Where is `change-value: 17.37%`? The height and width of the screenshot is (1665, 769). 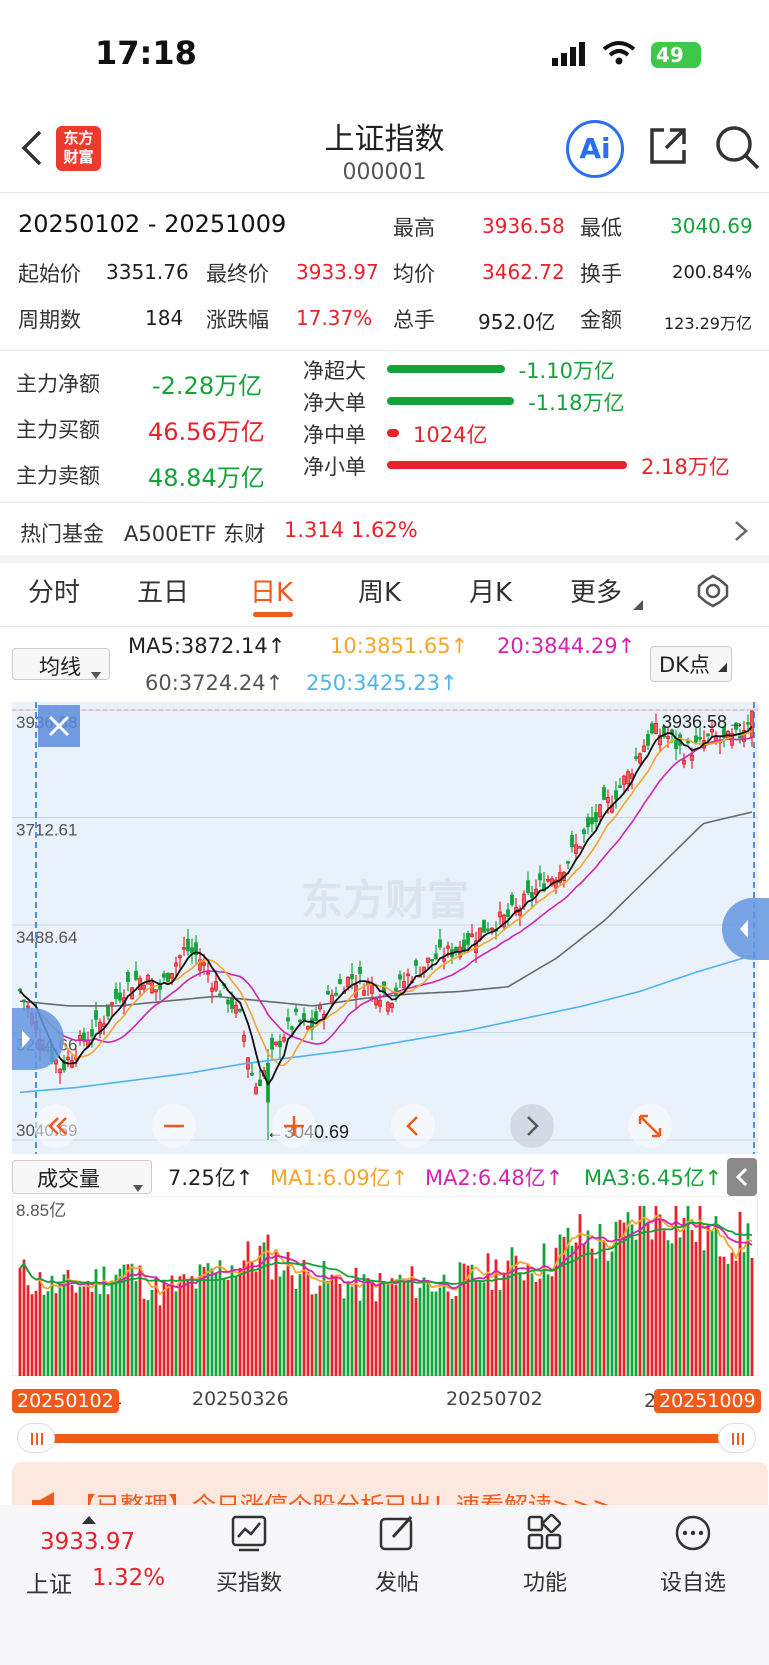
change-value: 17.37% is located at coordinates (334, 318).